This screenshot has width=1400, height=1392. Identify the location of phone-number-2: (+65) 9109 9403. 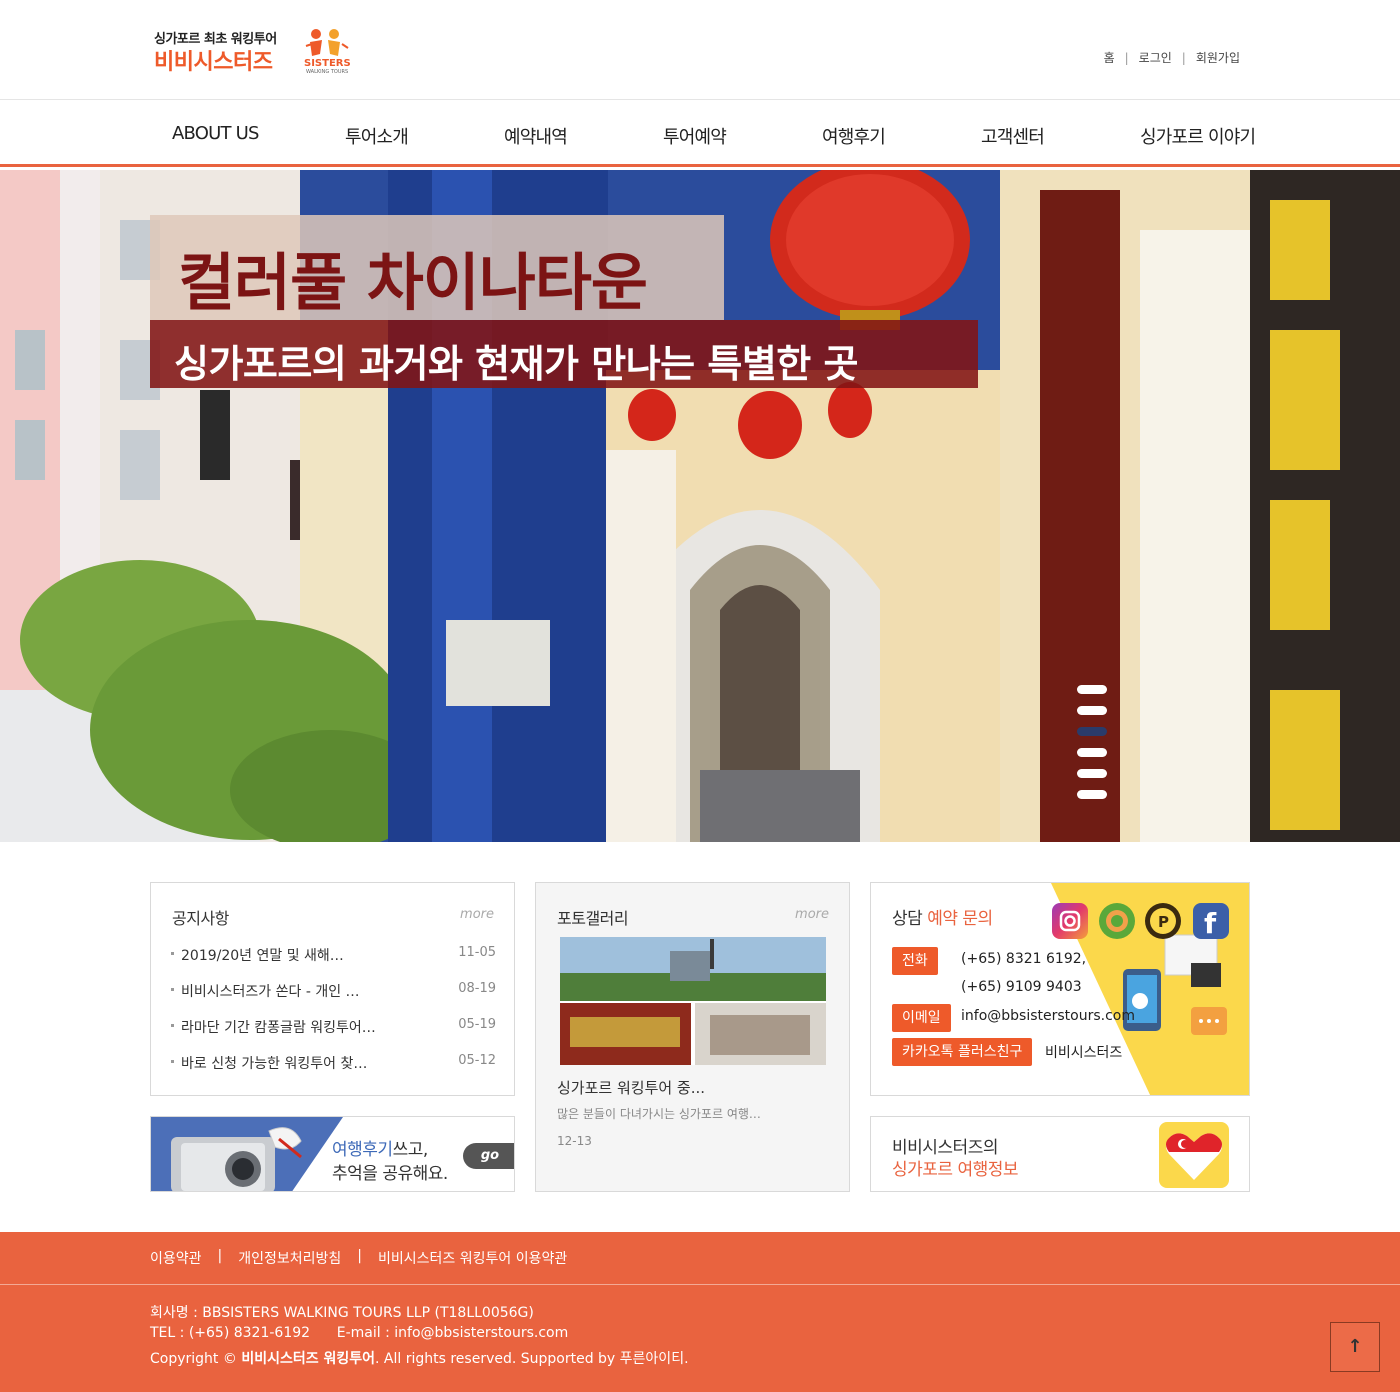
(1021, 987).